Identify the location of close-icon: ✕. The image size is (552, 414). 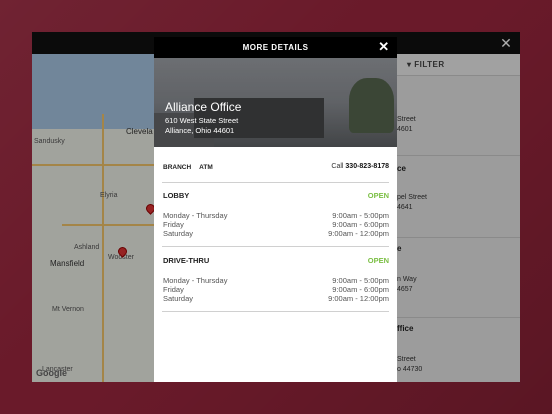
(384, 47).